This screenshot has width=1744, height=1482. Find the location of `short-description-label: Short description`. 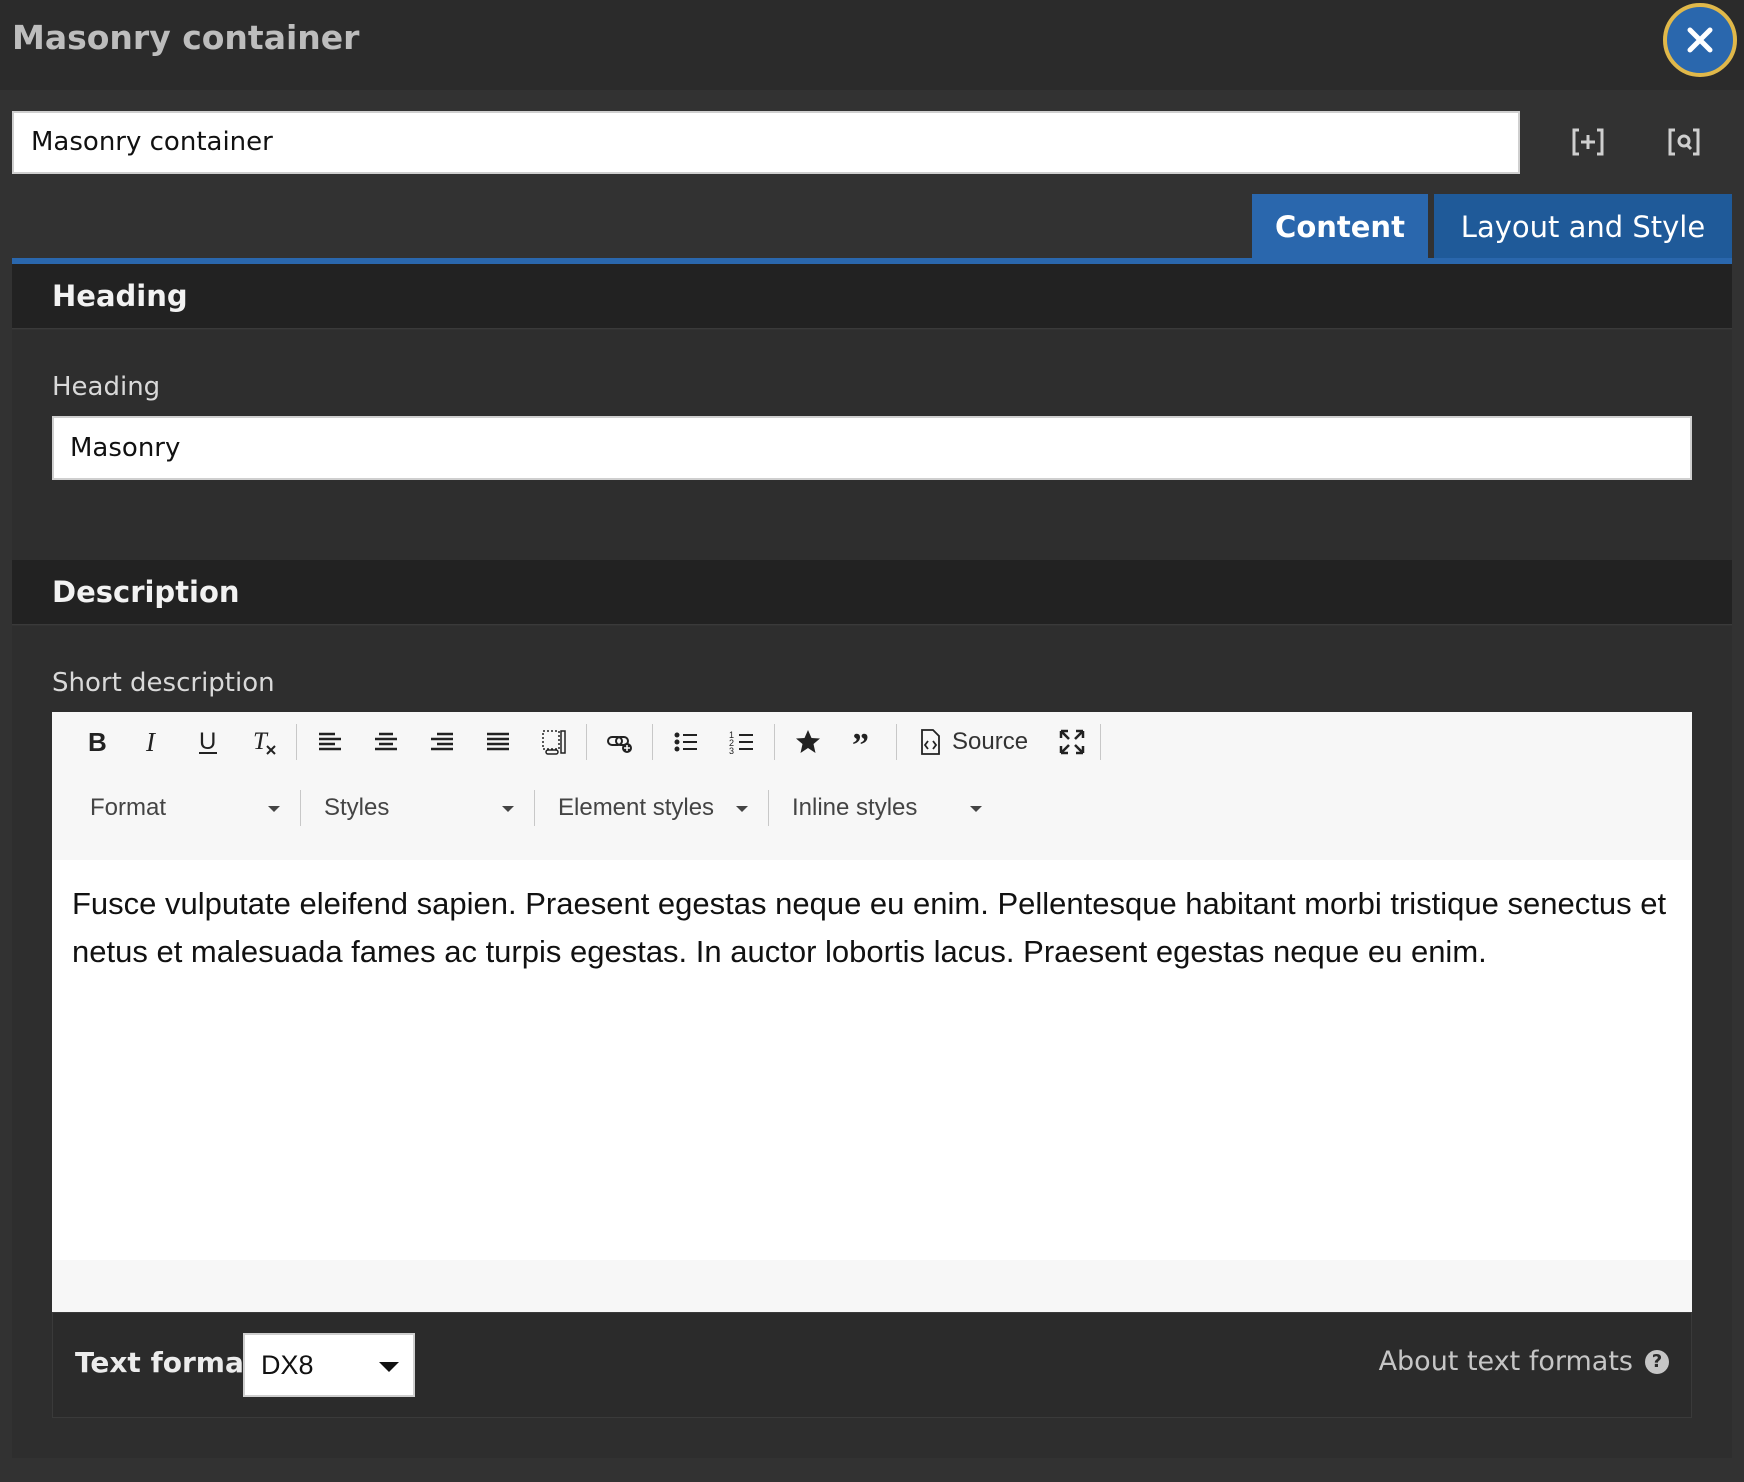

short-description-label: Short description is located at coordinates (163, 683).